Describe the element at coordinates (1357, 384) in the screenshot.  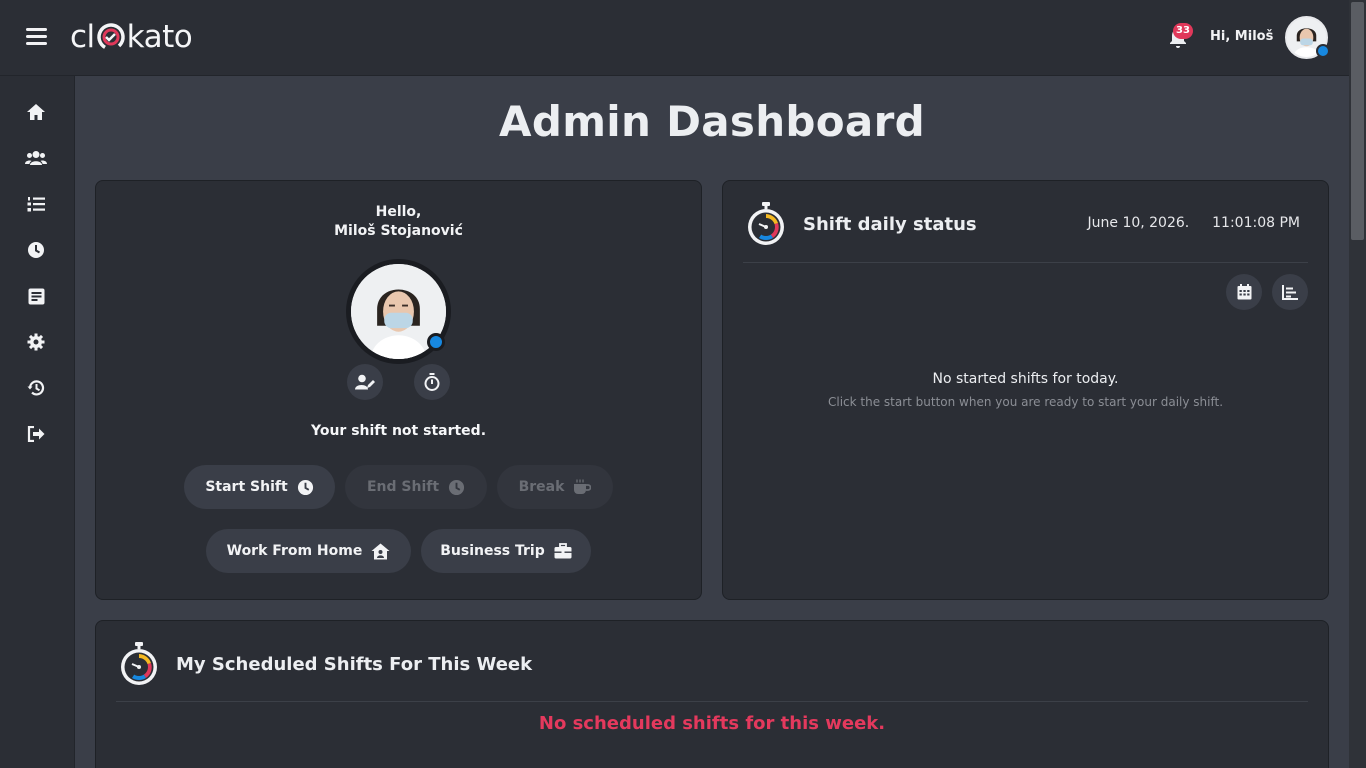
I see `page-scrollbar` at that location.